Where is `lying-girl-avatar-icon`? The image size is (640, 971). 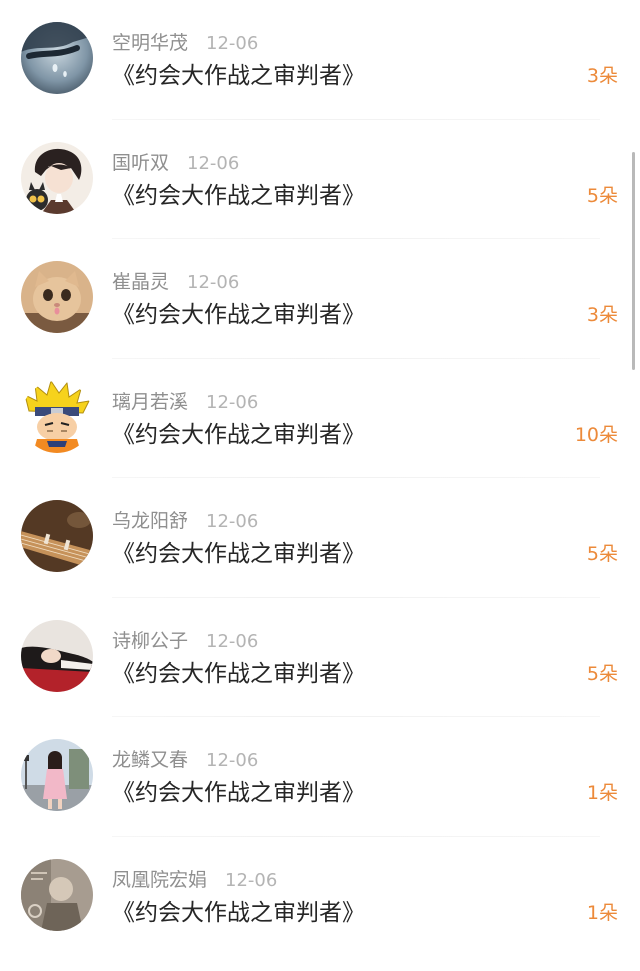
lying-girl-avatar-icon is located at coordinates (57, 655).